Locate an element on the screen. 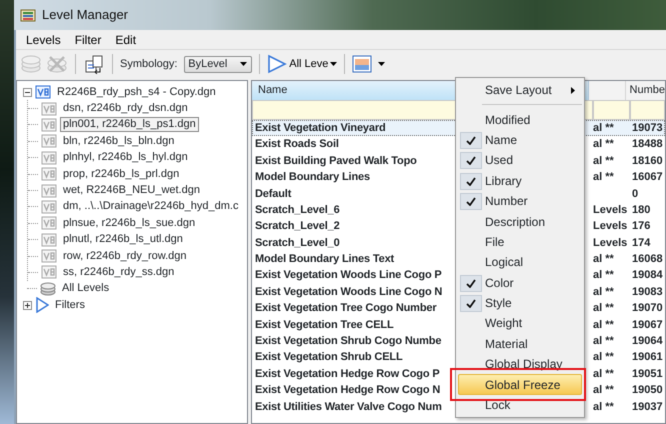  table-cell-text: 180 is located at coordinates (641, 210).